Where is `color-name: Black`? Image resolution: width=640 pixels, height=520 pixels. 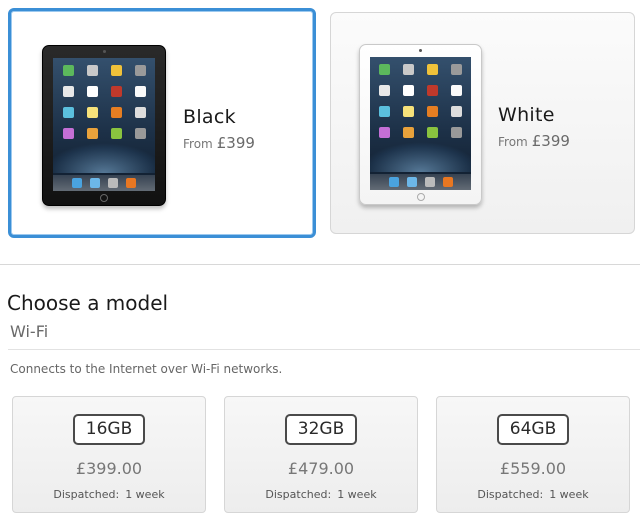 color-name: Black is located at coordinates (209, 117).